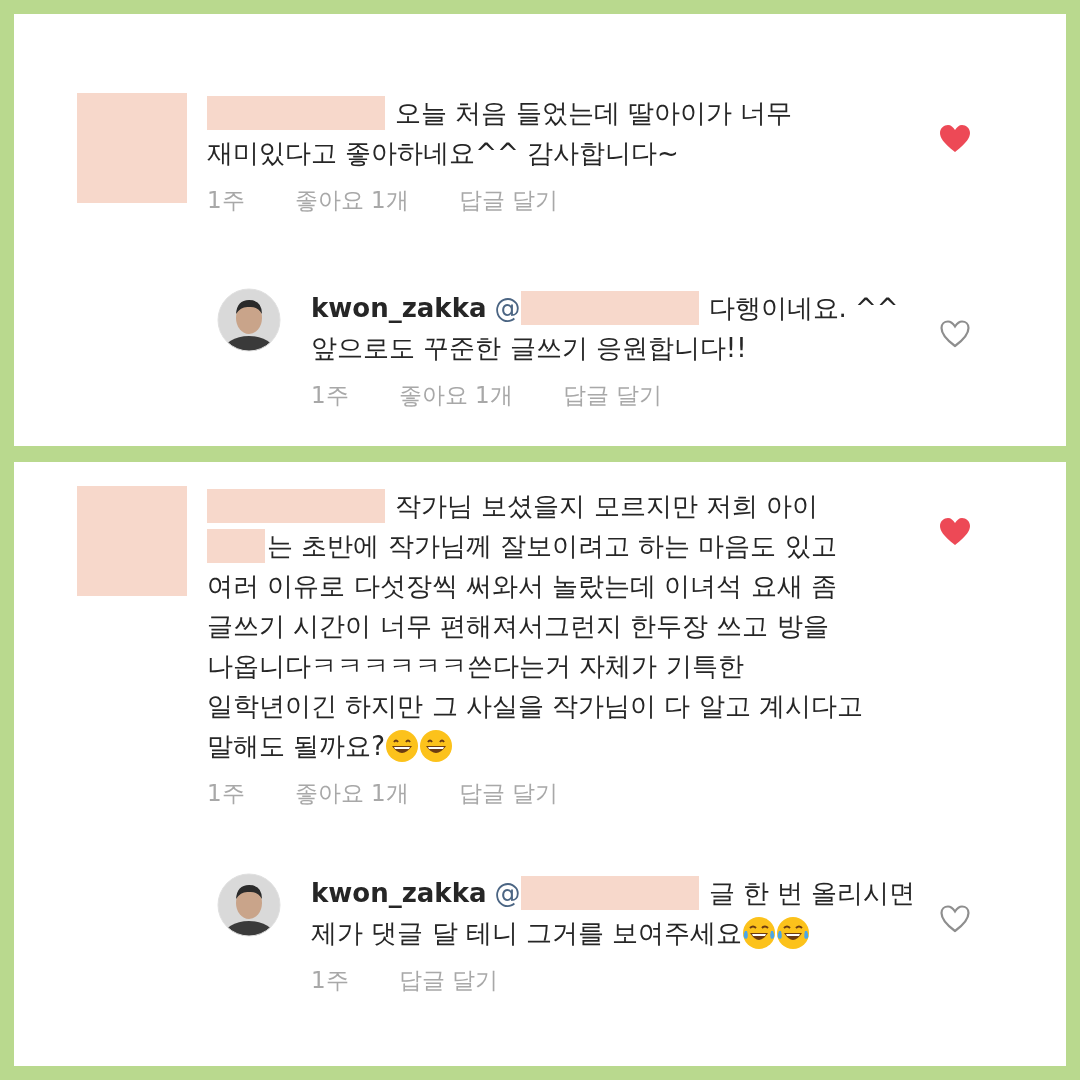 Image resolution: width=1080 pixels, height=1080 pixels. Describe the element at coordinates (518, 626) in the screenshot. I see `comment-text: 글쓰기 시간이 너무 편해져서그런지 한두장 쓰고 방을` at that location.